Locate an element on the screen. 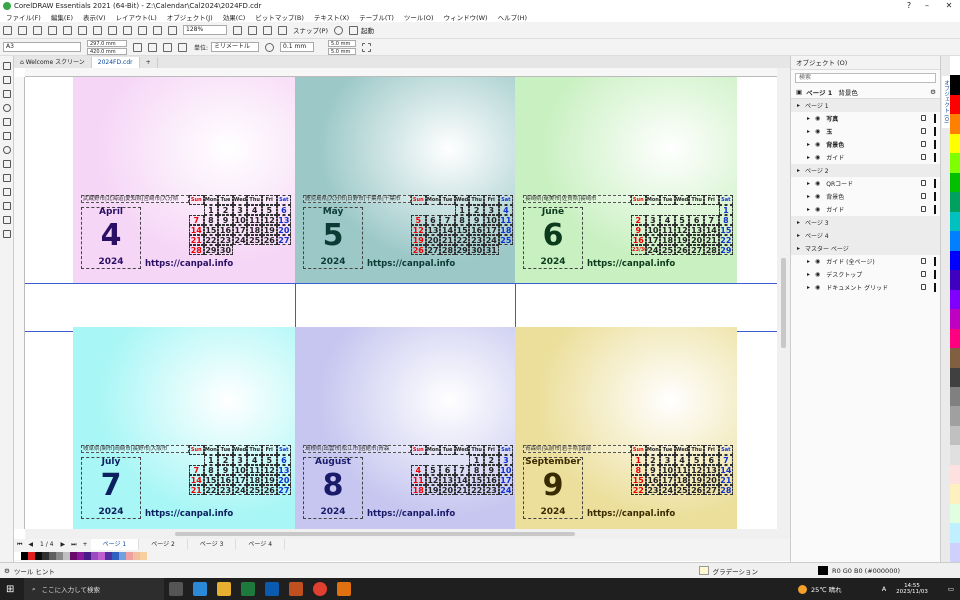 The height and width of the screenshot is (600, 960). scroll-thumb is located at coordinates (783, 303).